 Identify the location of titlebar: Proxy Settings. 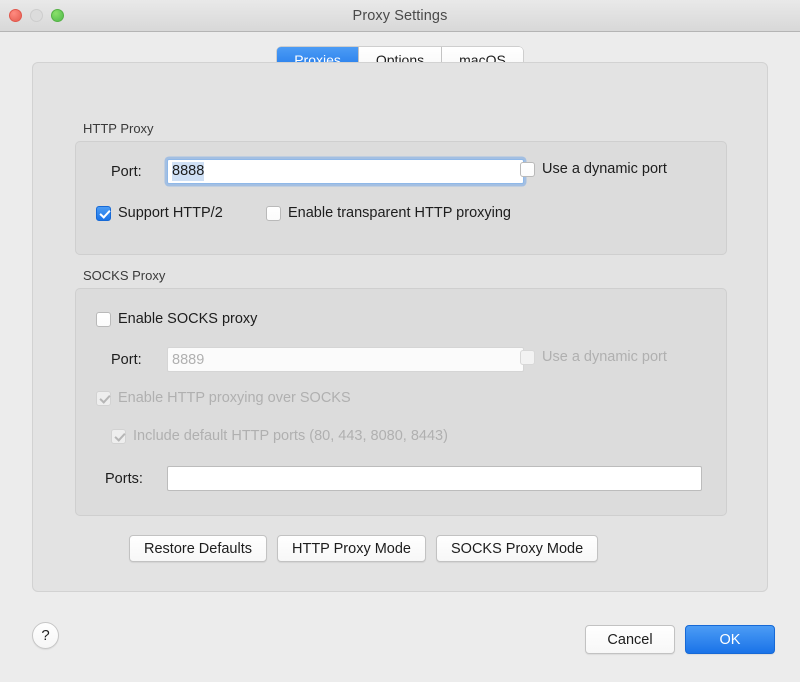
(400, 16).